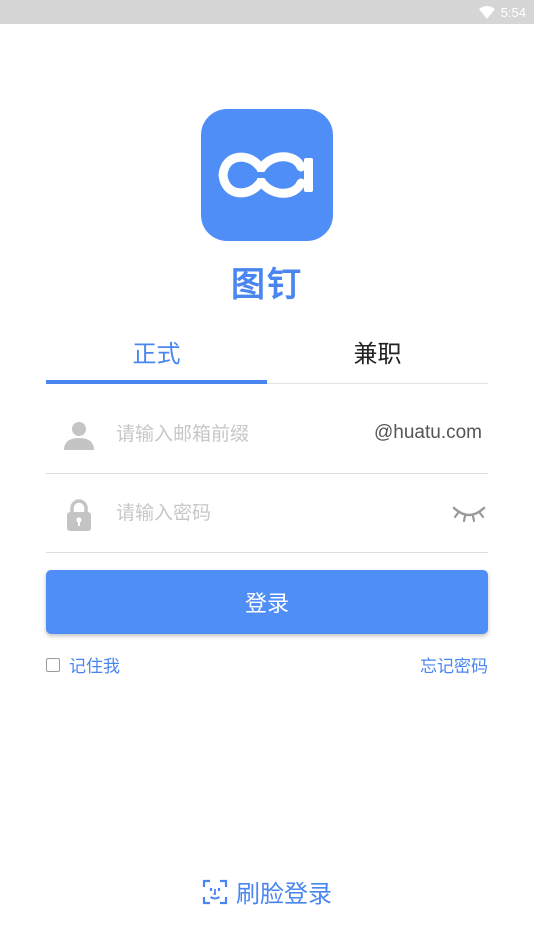 This screenshot has width=534, height=949. I want to click on tab-part-time: 兼职, so click(377, 351).